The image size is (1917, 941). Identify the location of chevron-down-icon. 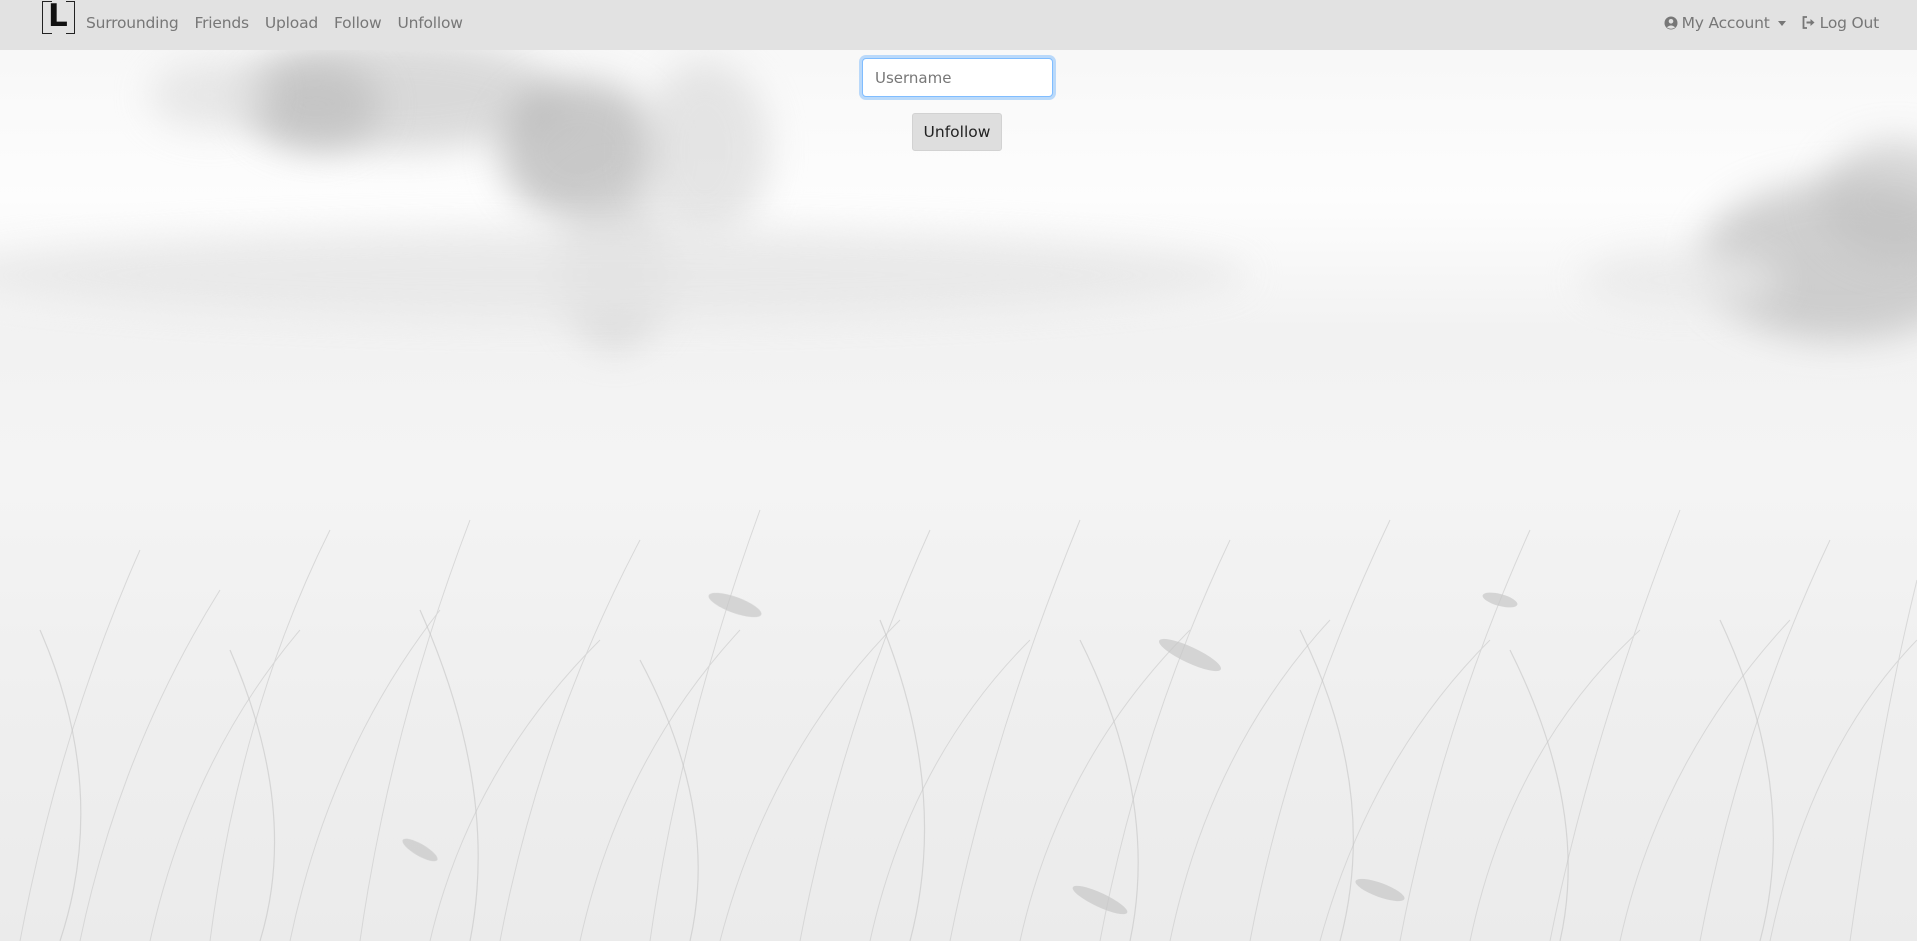
(1781, 23).